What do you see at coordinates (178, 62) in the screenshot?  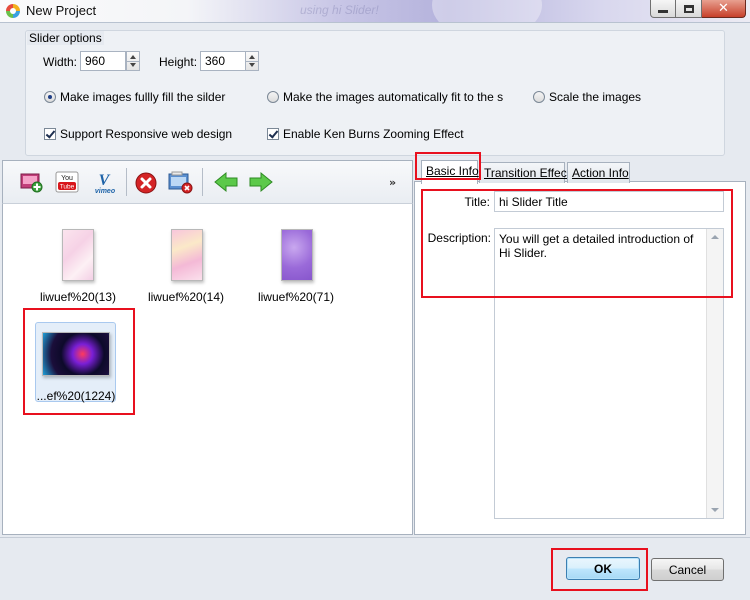 I see `height-label: Height:` at bounding box center [178, 62].